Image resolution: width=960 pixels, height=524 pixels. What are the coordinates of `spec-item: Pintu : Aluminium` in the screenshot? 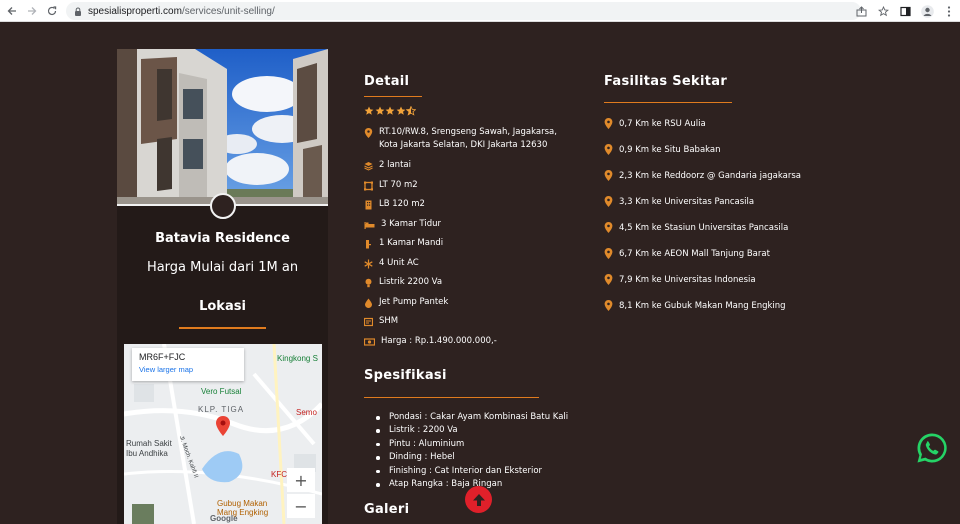 It's located at (472, 444).